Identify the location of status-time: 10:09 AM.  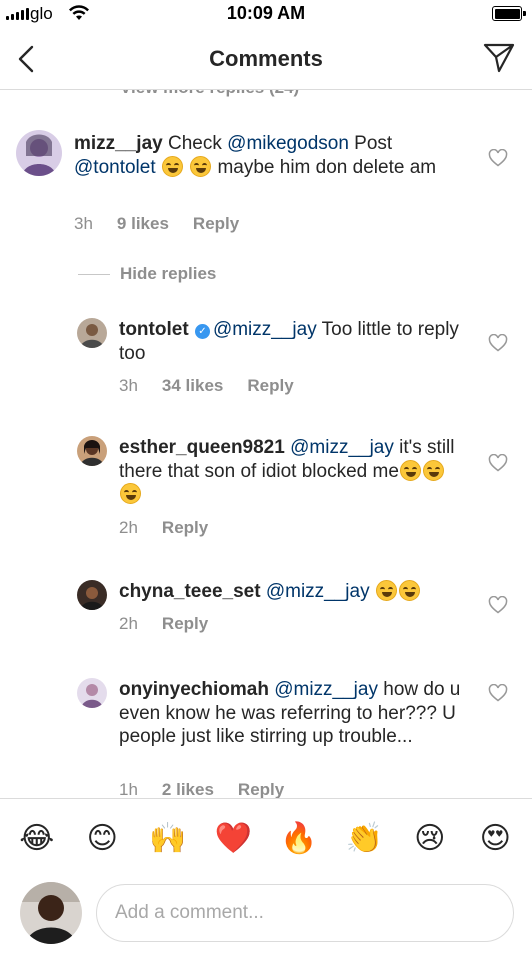
(266, 13).